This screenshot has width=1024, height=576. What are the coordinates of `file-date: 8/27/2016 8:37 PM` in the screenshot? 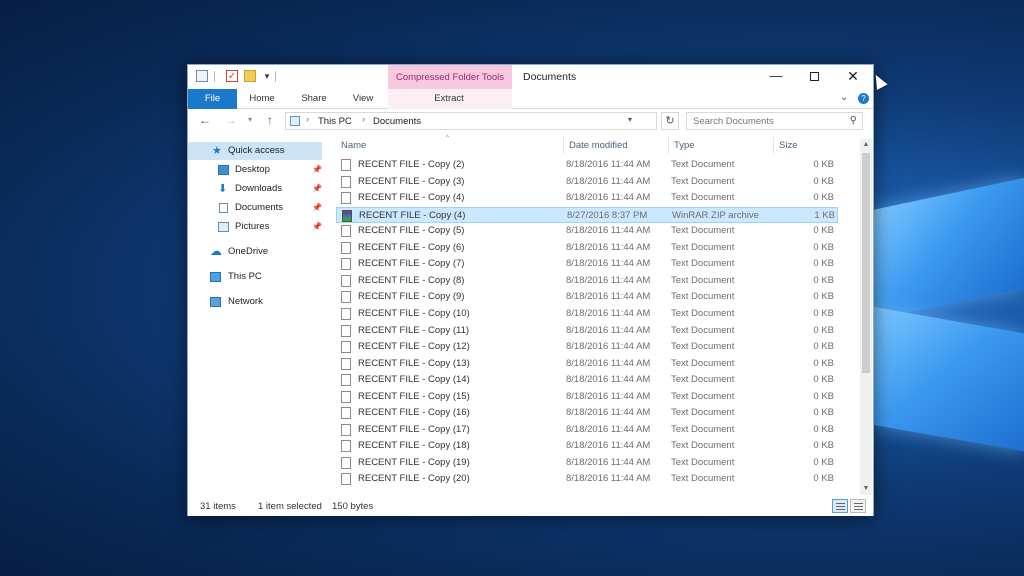 It's located at (607, 215).